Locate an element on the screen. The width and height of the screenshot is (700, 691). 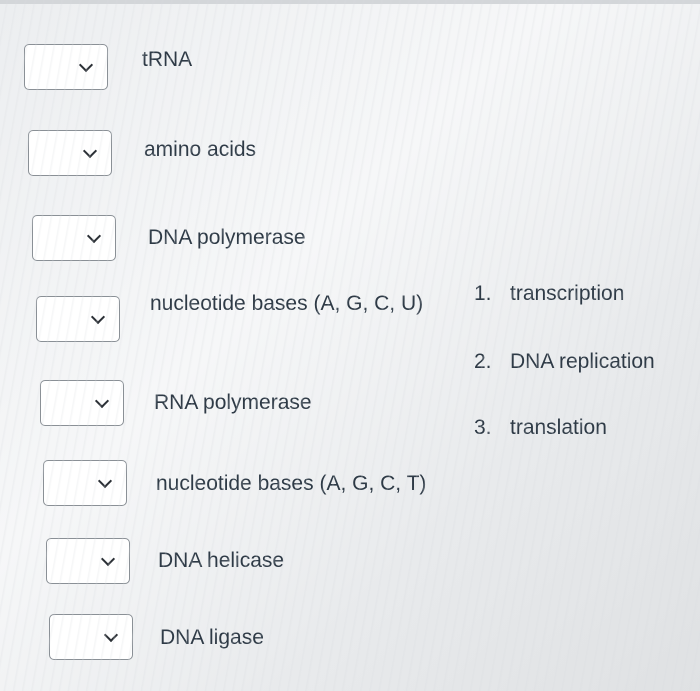
top-border is located at coordinates (350, 2).